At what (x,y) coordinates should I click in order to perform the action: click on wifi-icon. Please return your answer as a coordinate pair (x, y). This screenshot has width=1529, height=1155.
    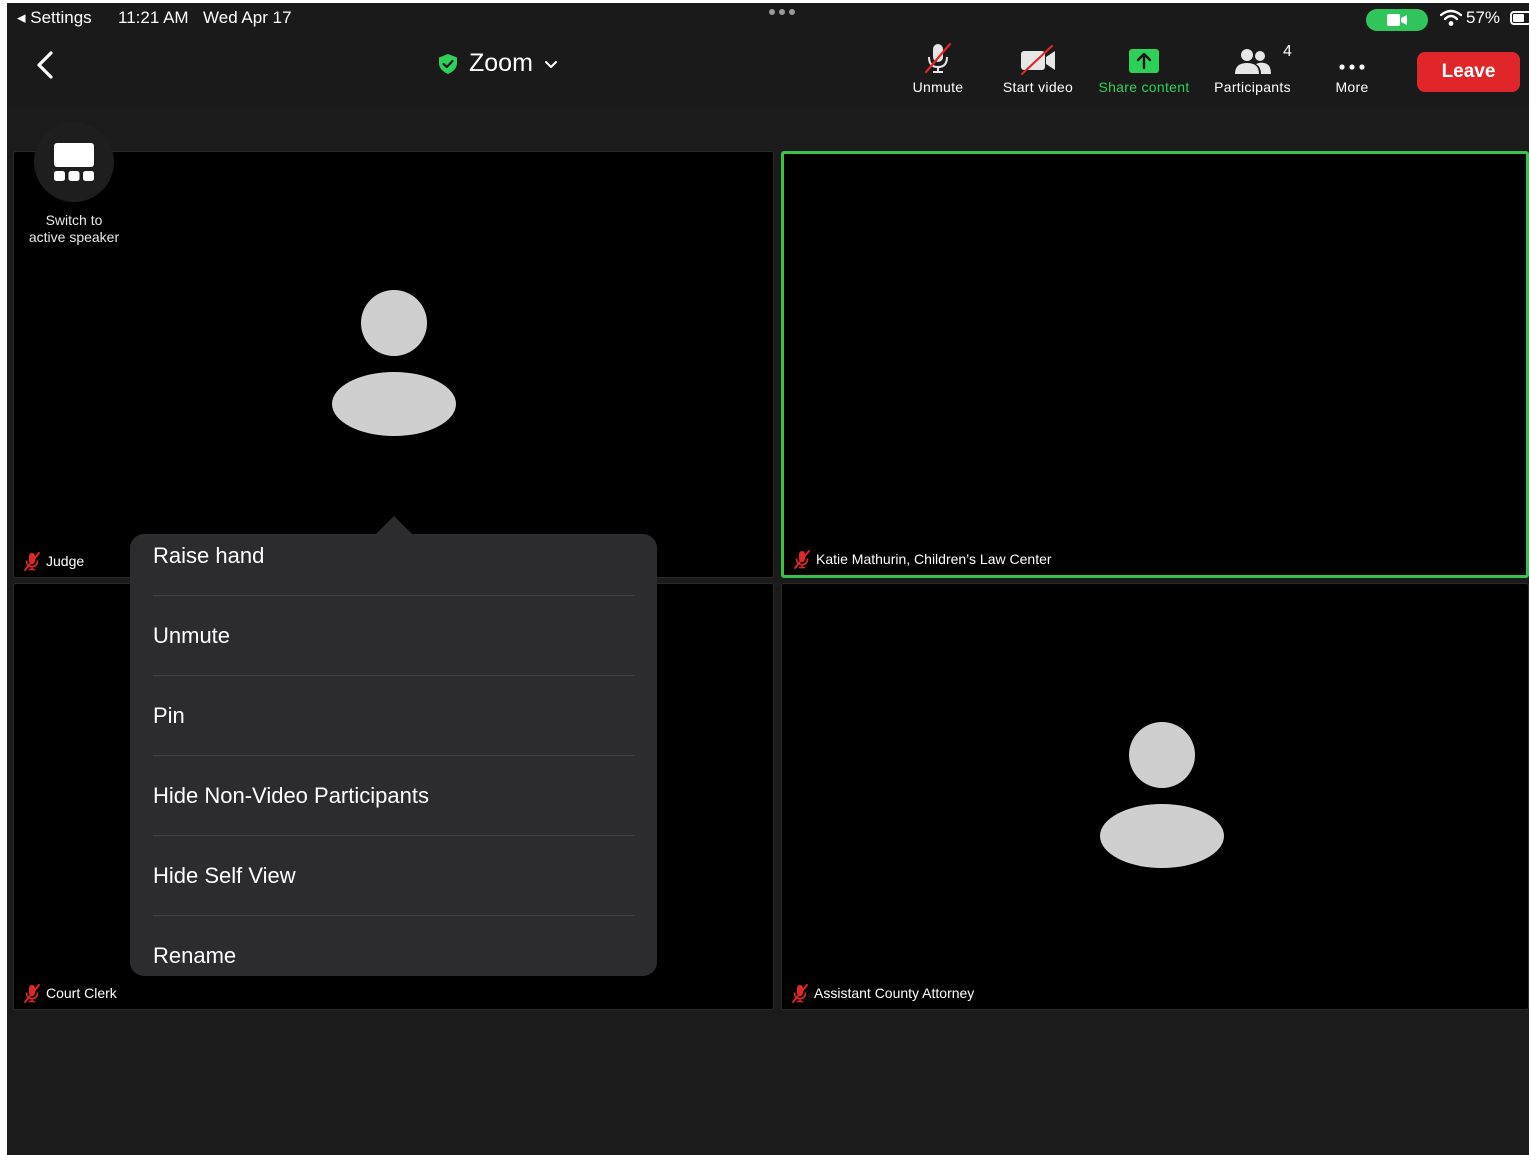
    Looking at the image, I should click on (1451, 17).